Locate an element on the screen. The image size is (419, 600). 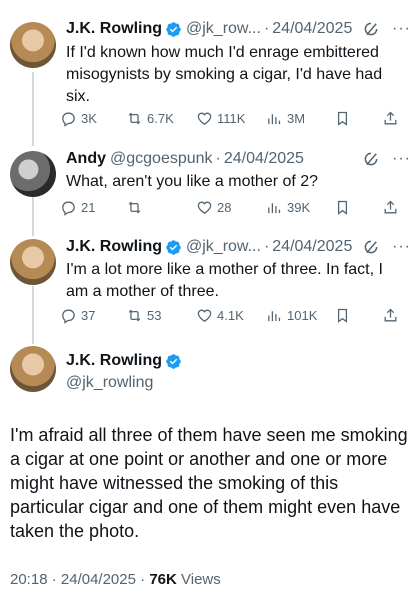
views-count: 76K is located at coordinates (163, 579).